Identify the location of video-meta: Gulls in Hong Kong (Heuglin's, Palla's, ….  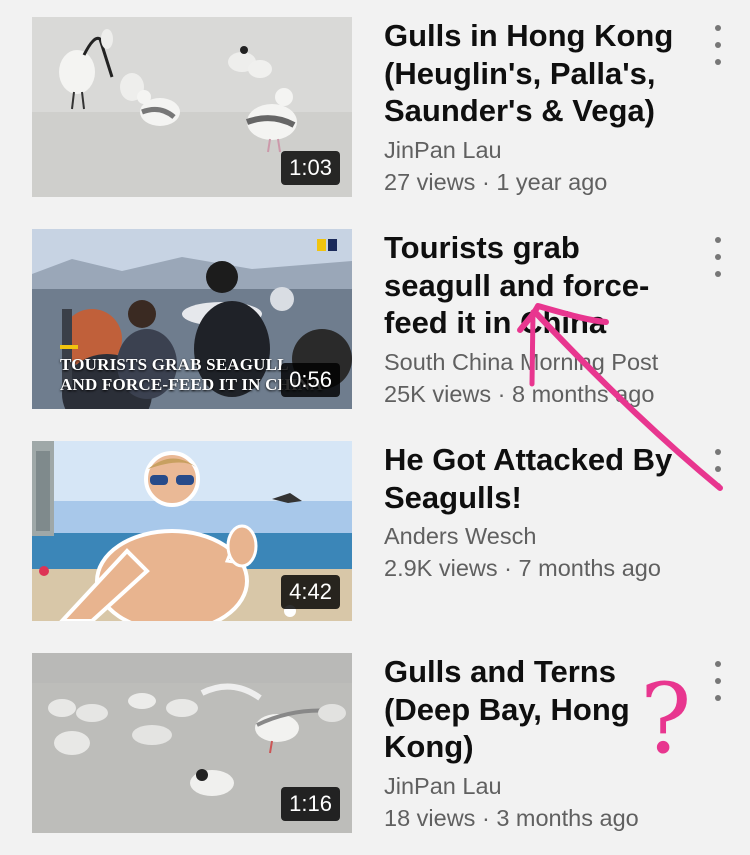
(539, 107).